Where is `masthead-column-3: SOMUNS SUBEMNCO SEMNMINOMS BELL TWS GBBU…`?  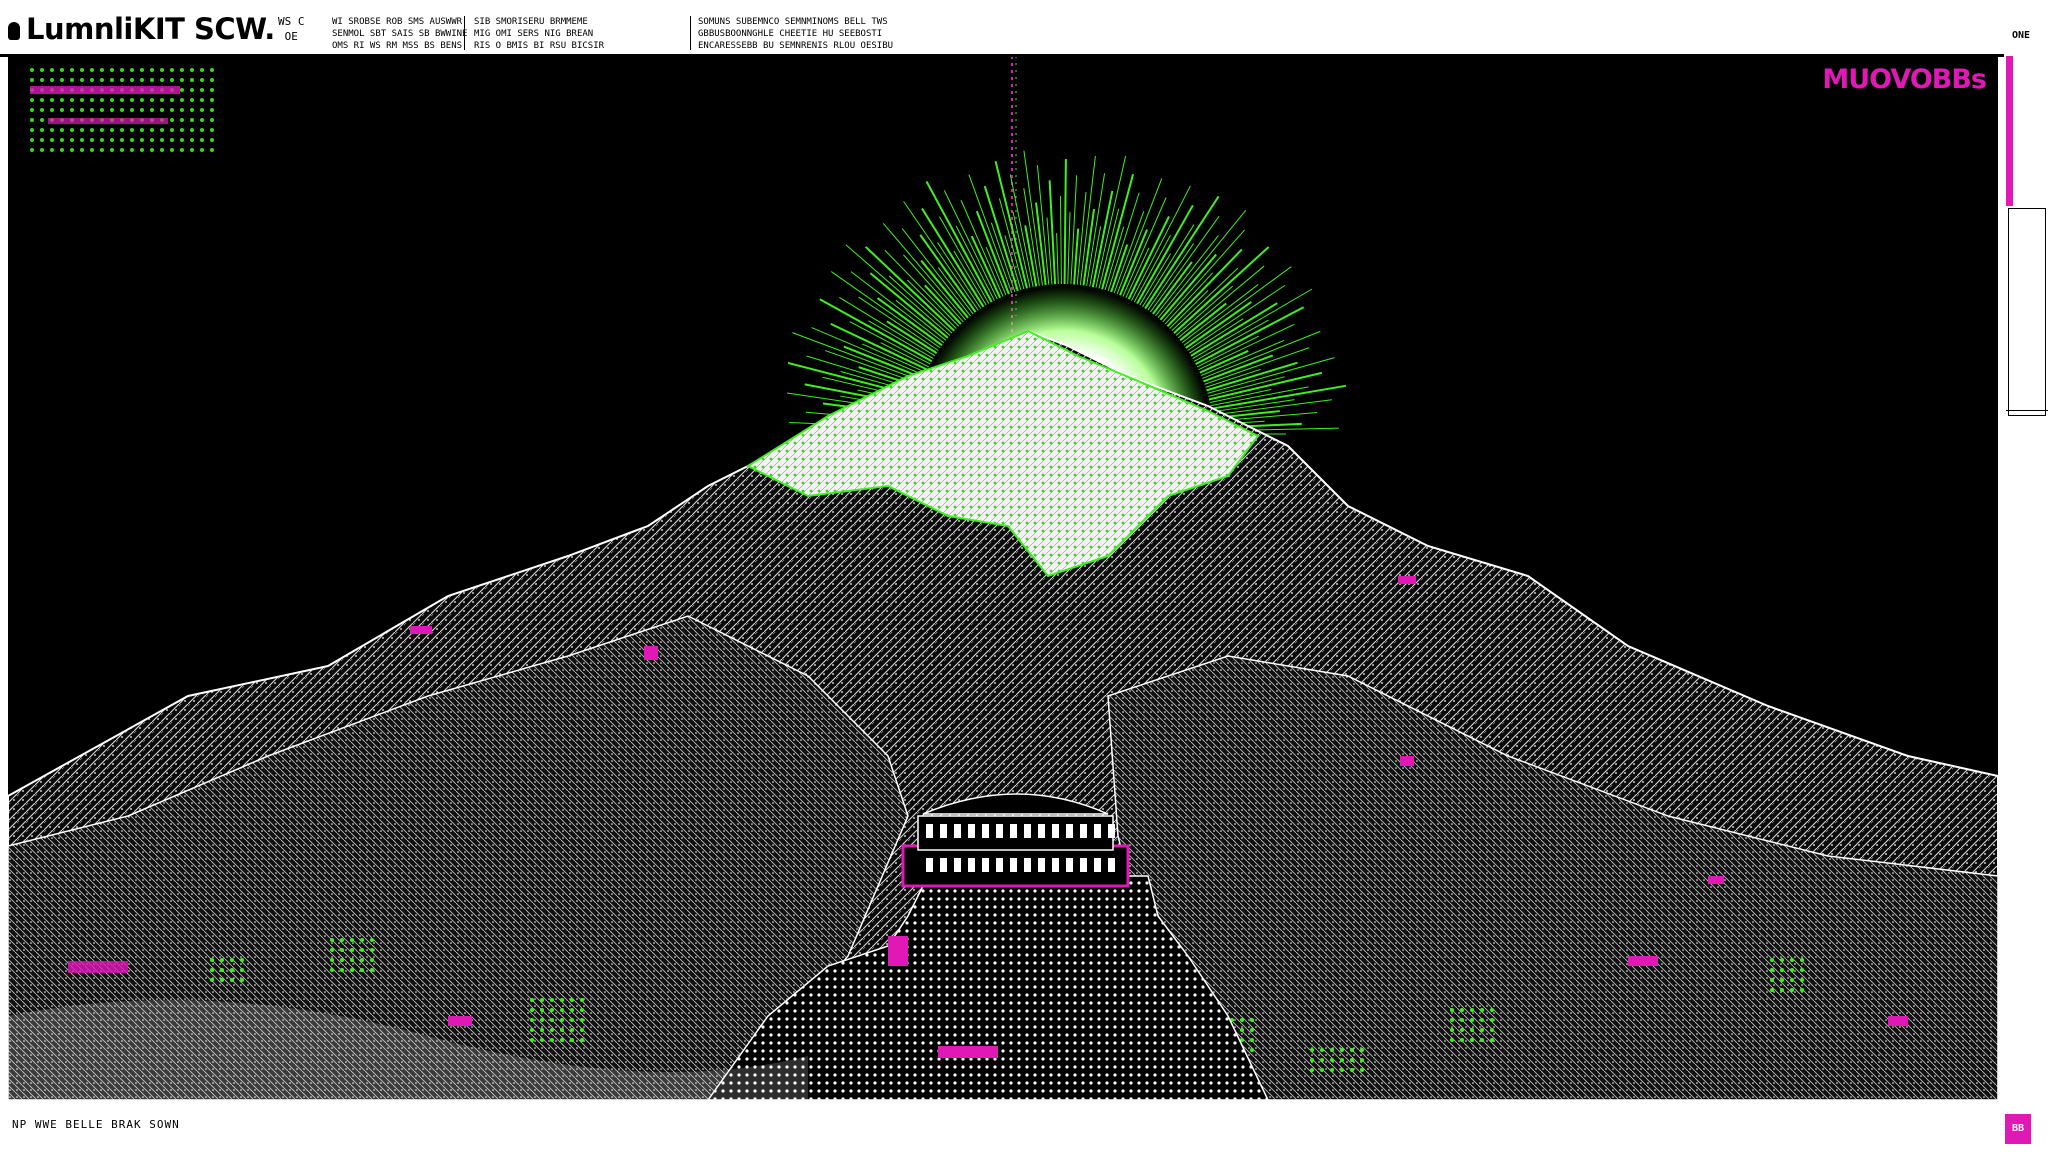
masthead-column-3: SOMUNS SUBEMNCO SEMNMINOMS BELL TWS GBBU… is located at coordinates (796, 34).